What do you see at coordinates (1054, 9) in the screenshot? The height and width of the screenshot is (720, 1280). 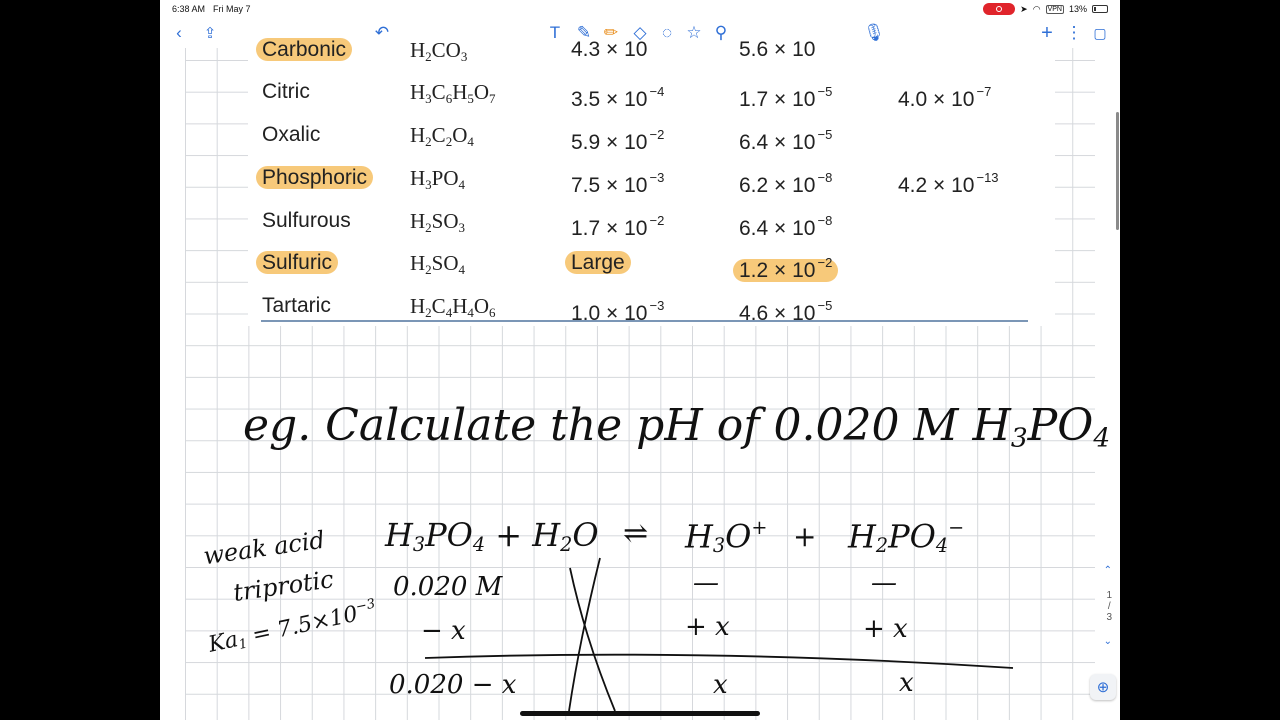 I see `vpn-badge: VPN` at bounding box center [1054, 9].